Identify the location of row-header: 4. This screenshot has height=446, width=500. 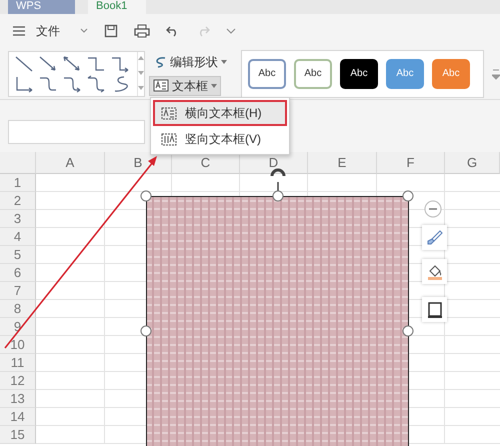
(18, 237).